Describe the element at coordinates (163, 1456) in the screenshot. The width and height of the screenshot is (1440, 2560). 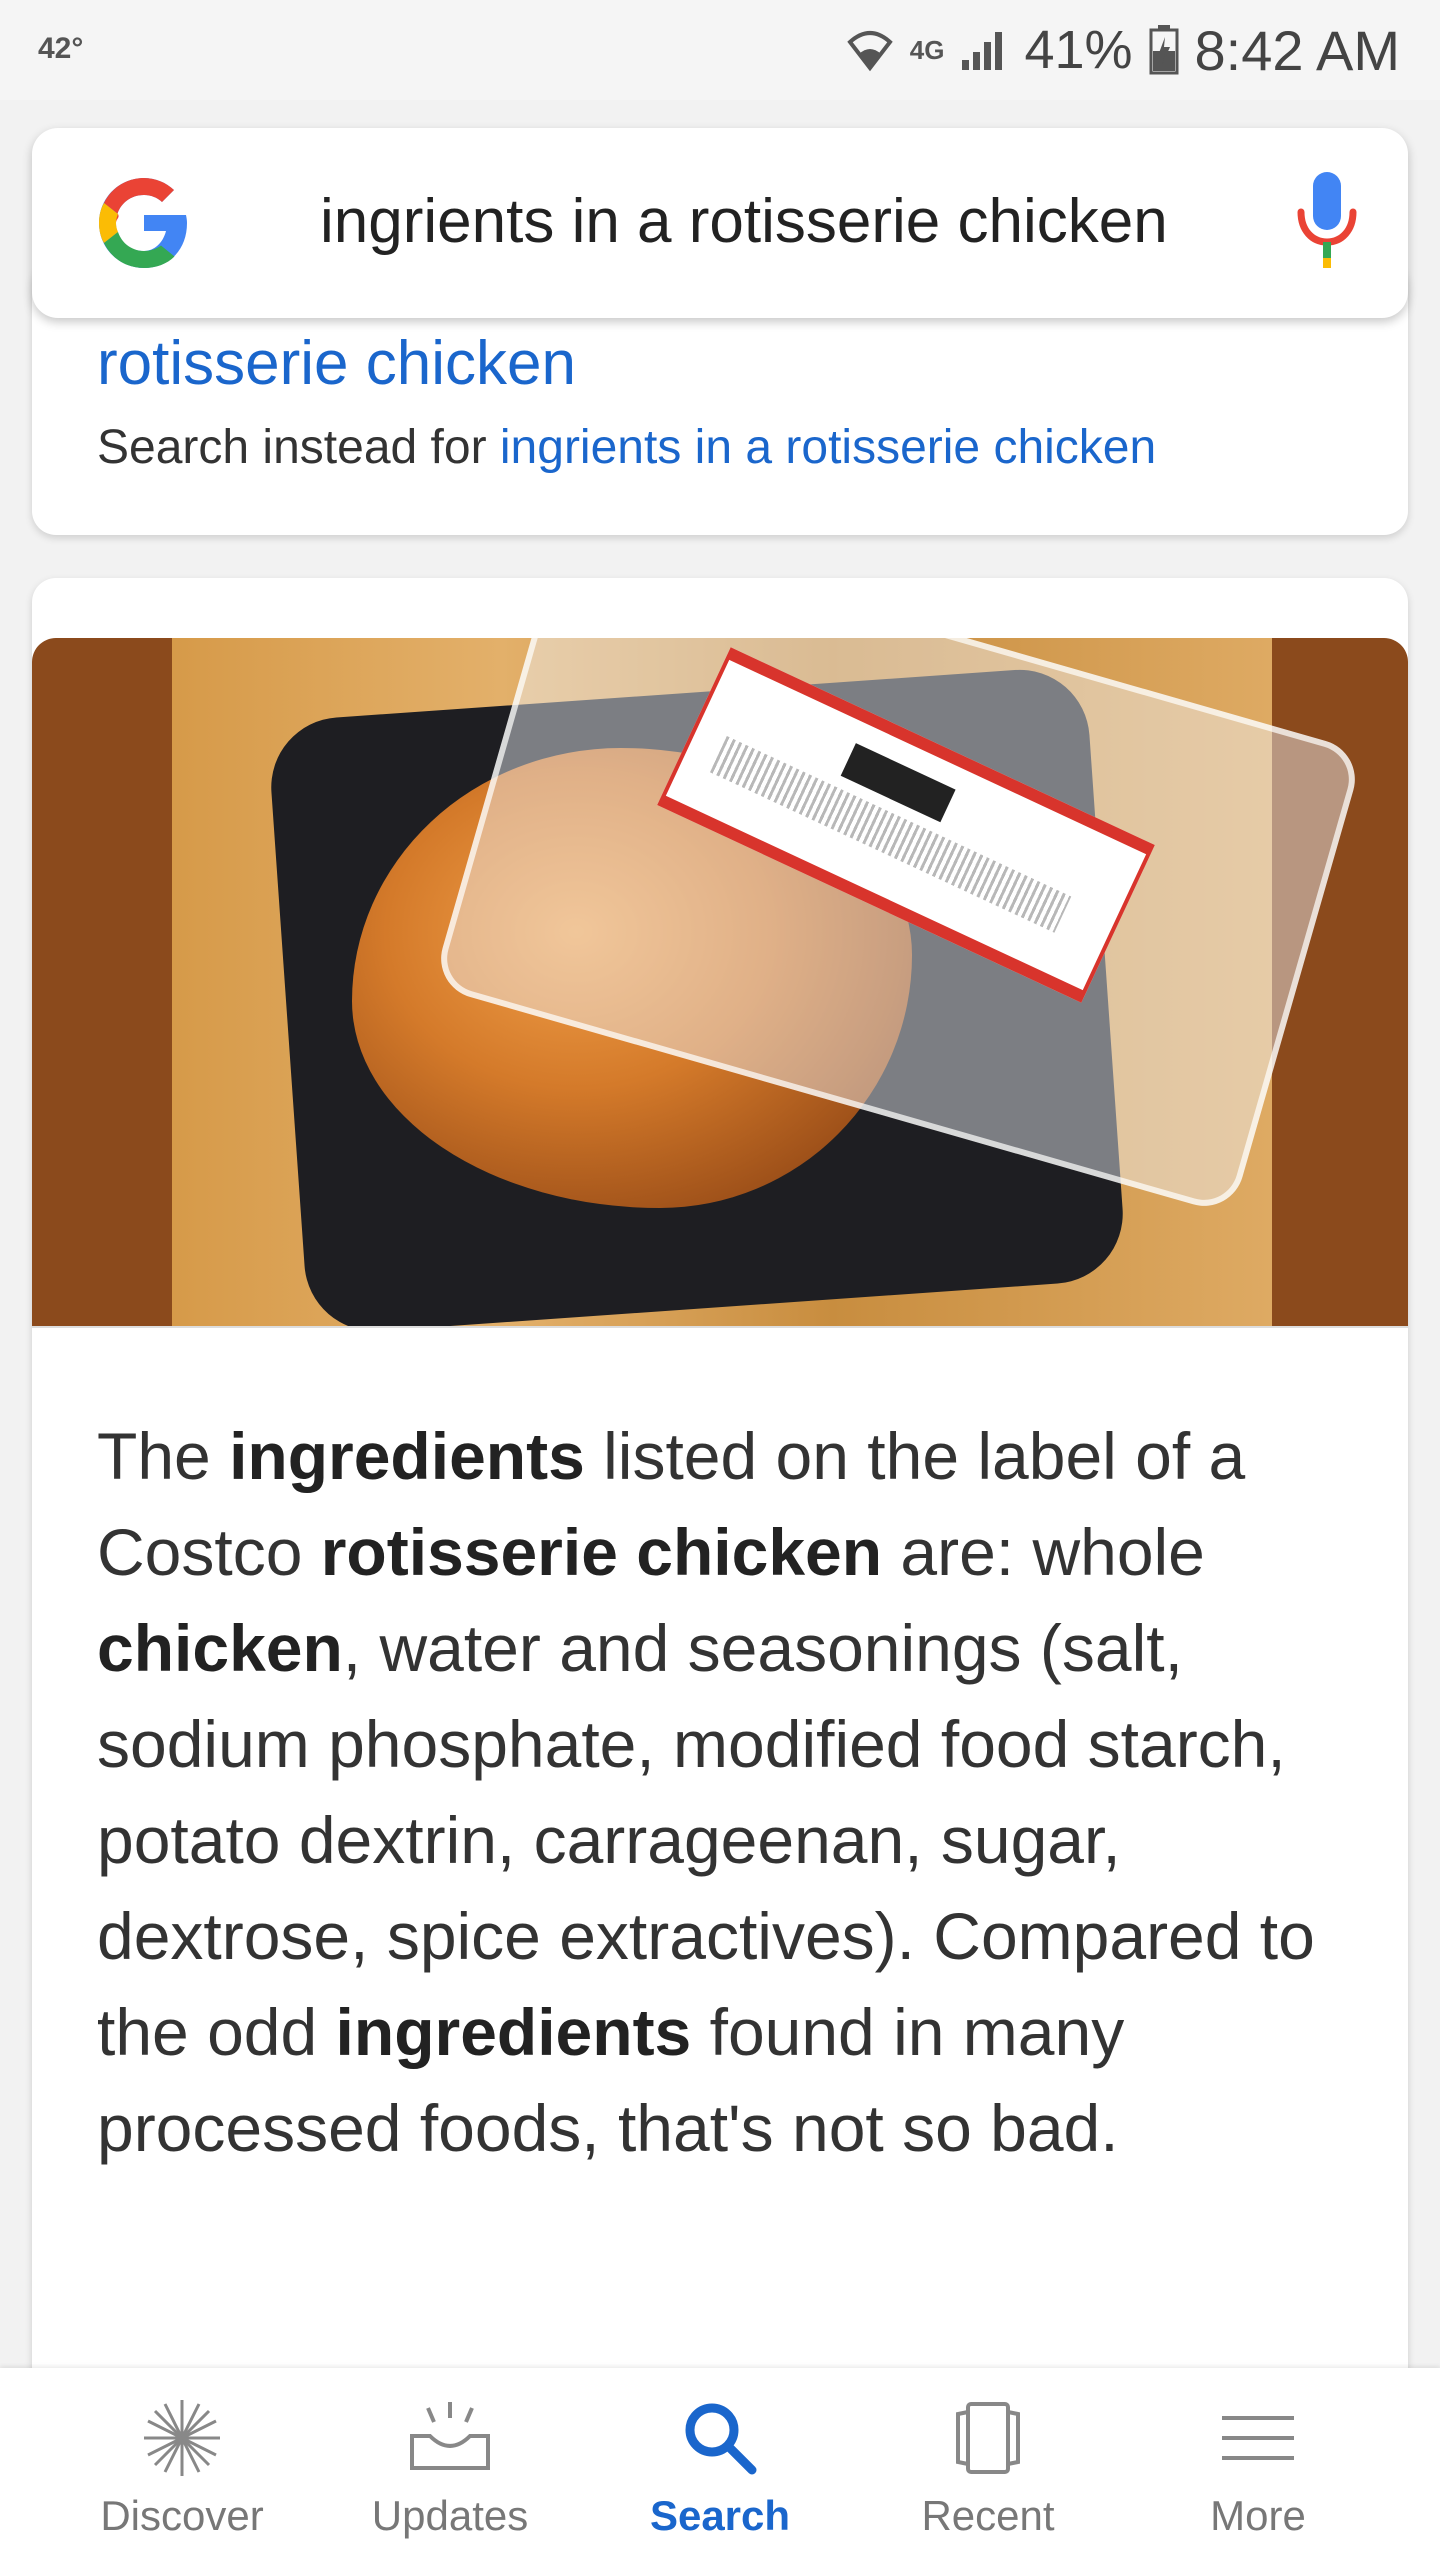
I see `answer-text-segment: The` at that location.